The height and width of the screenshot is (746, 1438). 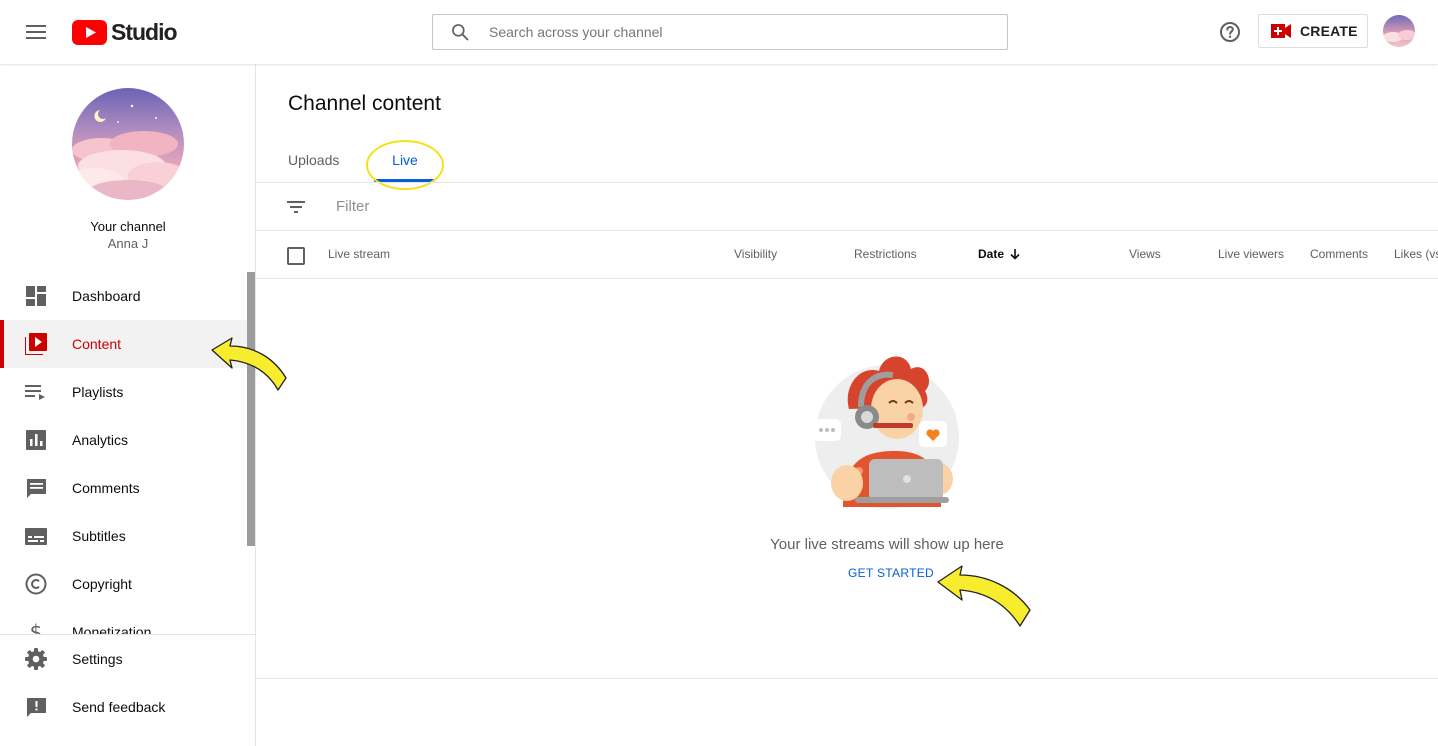 What do you see at coordinates (36, 32) in the screenshot?
I see `hamburger-menu-icon` at bounding box center [36, 32].